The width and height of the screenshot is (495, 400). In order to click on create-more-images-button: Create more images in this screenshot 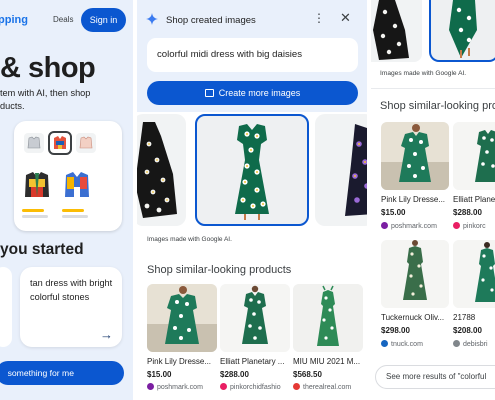, I will do `click(252, 93)`.